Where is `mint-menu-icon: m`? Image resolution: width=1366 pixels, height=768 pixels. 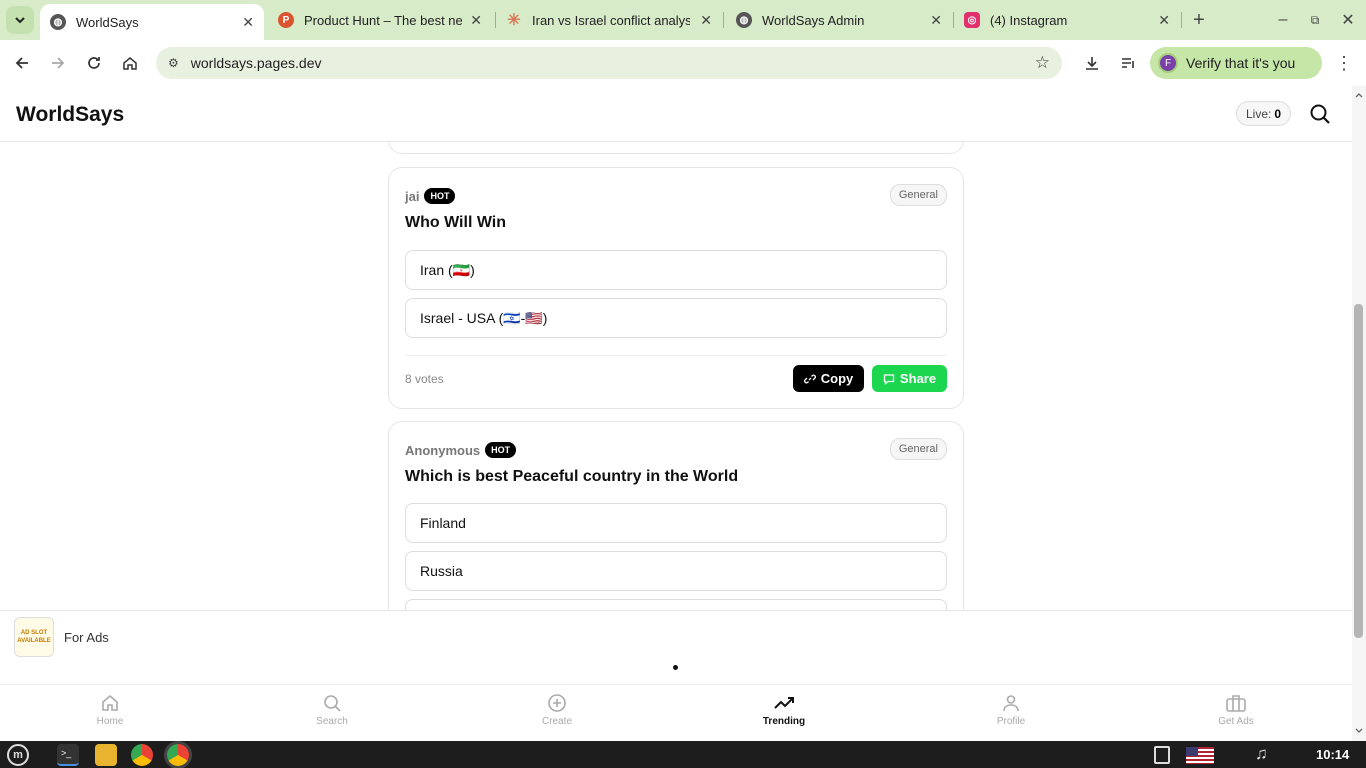
mint-menu-icon: m is located at coordinates (18, 755).